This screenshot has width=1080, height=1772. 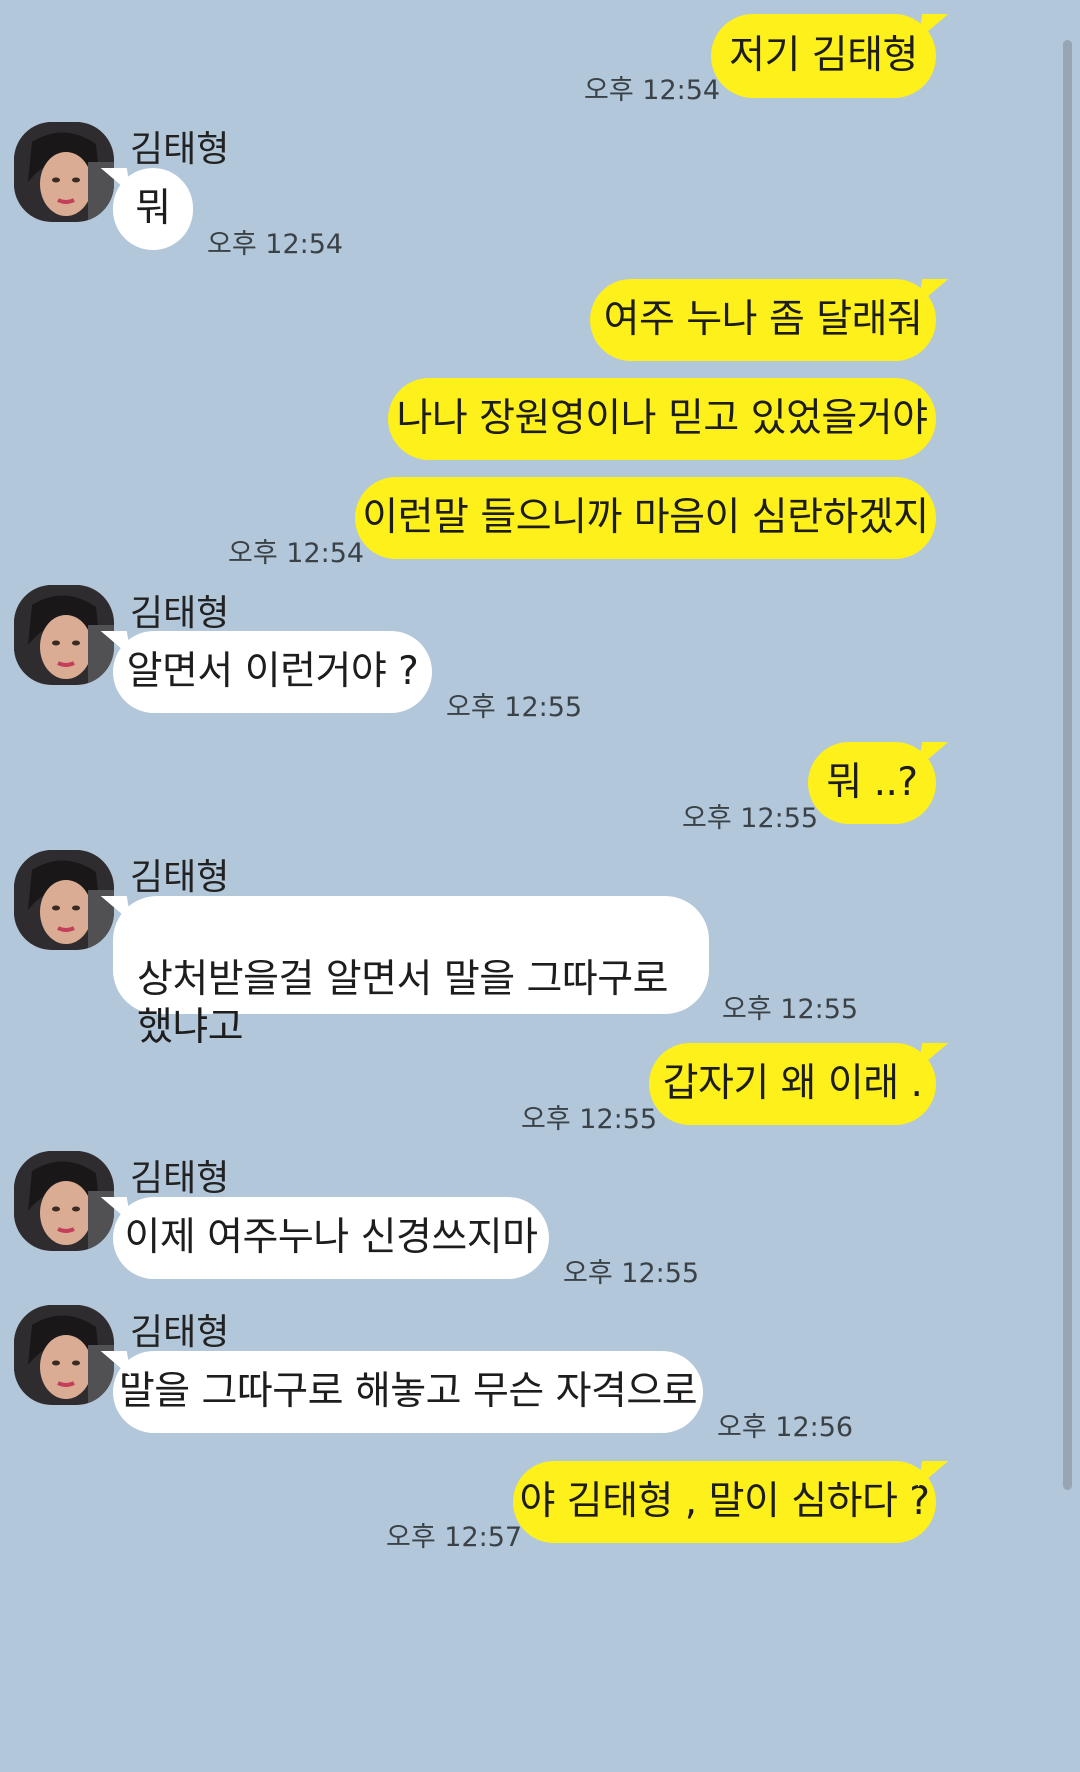 I want to click on message-text: 이제 여주누나 신경쓰지마, so click(x=331, y=1237).